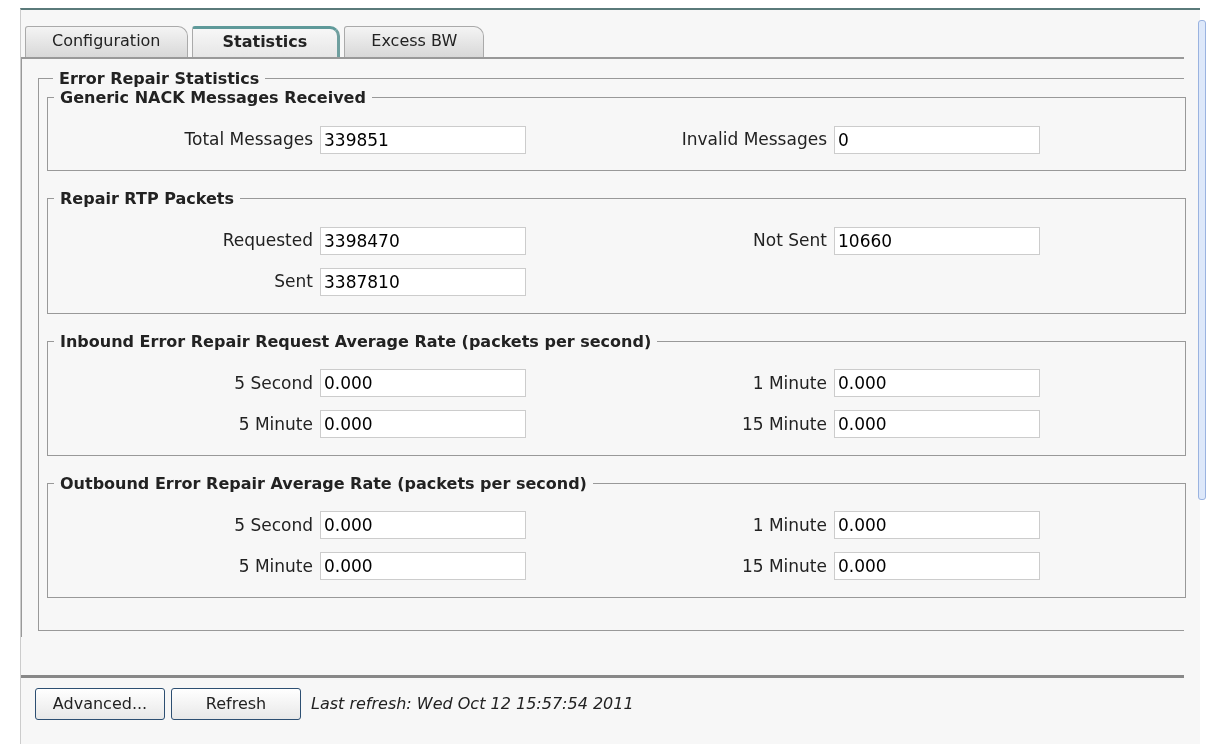 This screenshot has height=744, width=1207. Describe the element at coordinates (147, 199) in the screenshot. I see `group-title: Repair RTP Packets` at that location.